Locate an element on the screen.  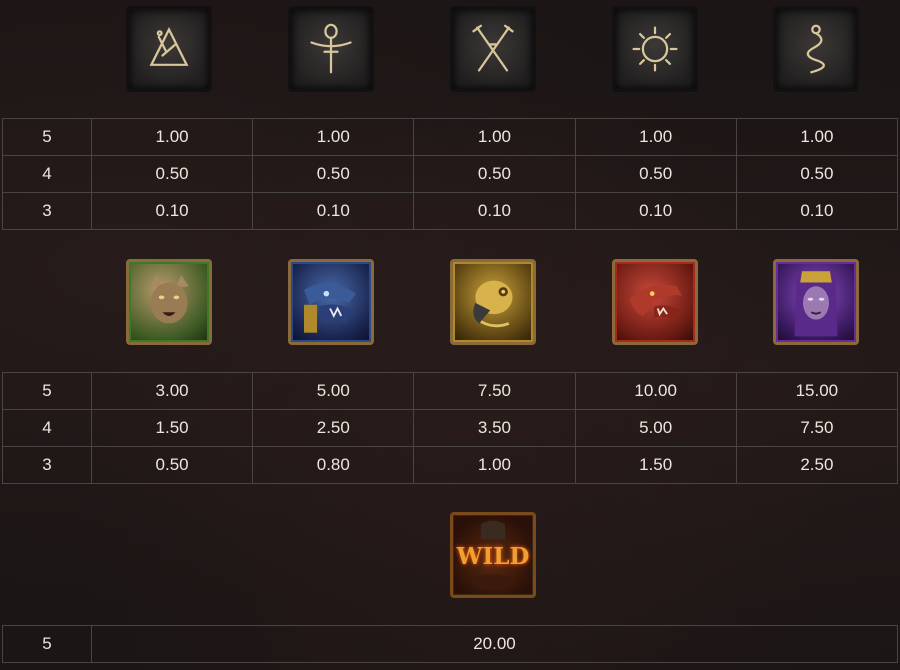
lynx-warrior-icon is located at coordinates (169, 302).